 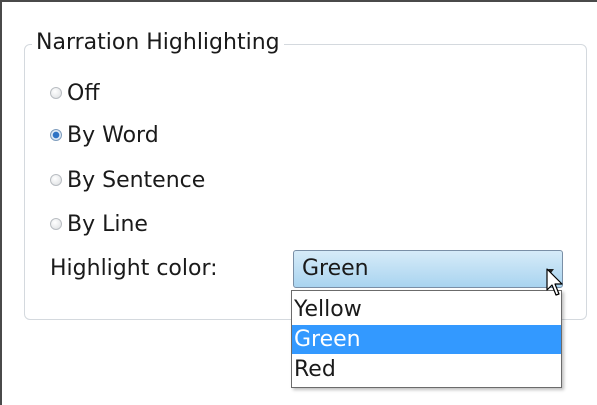 I want to click on radio-label-by-word: By Word, so click(x=113, y=135).